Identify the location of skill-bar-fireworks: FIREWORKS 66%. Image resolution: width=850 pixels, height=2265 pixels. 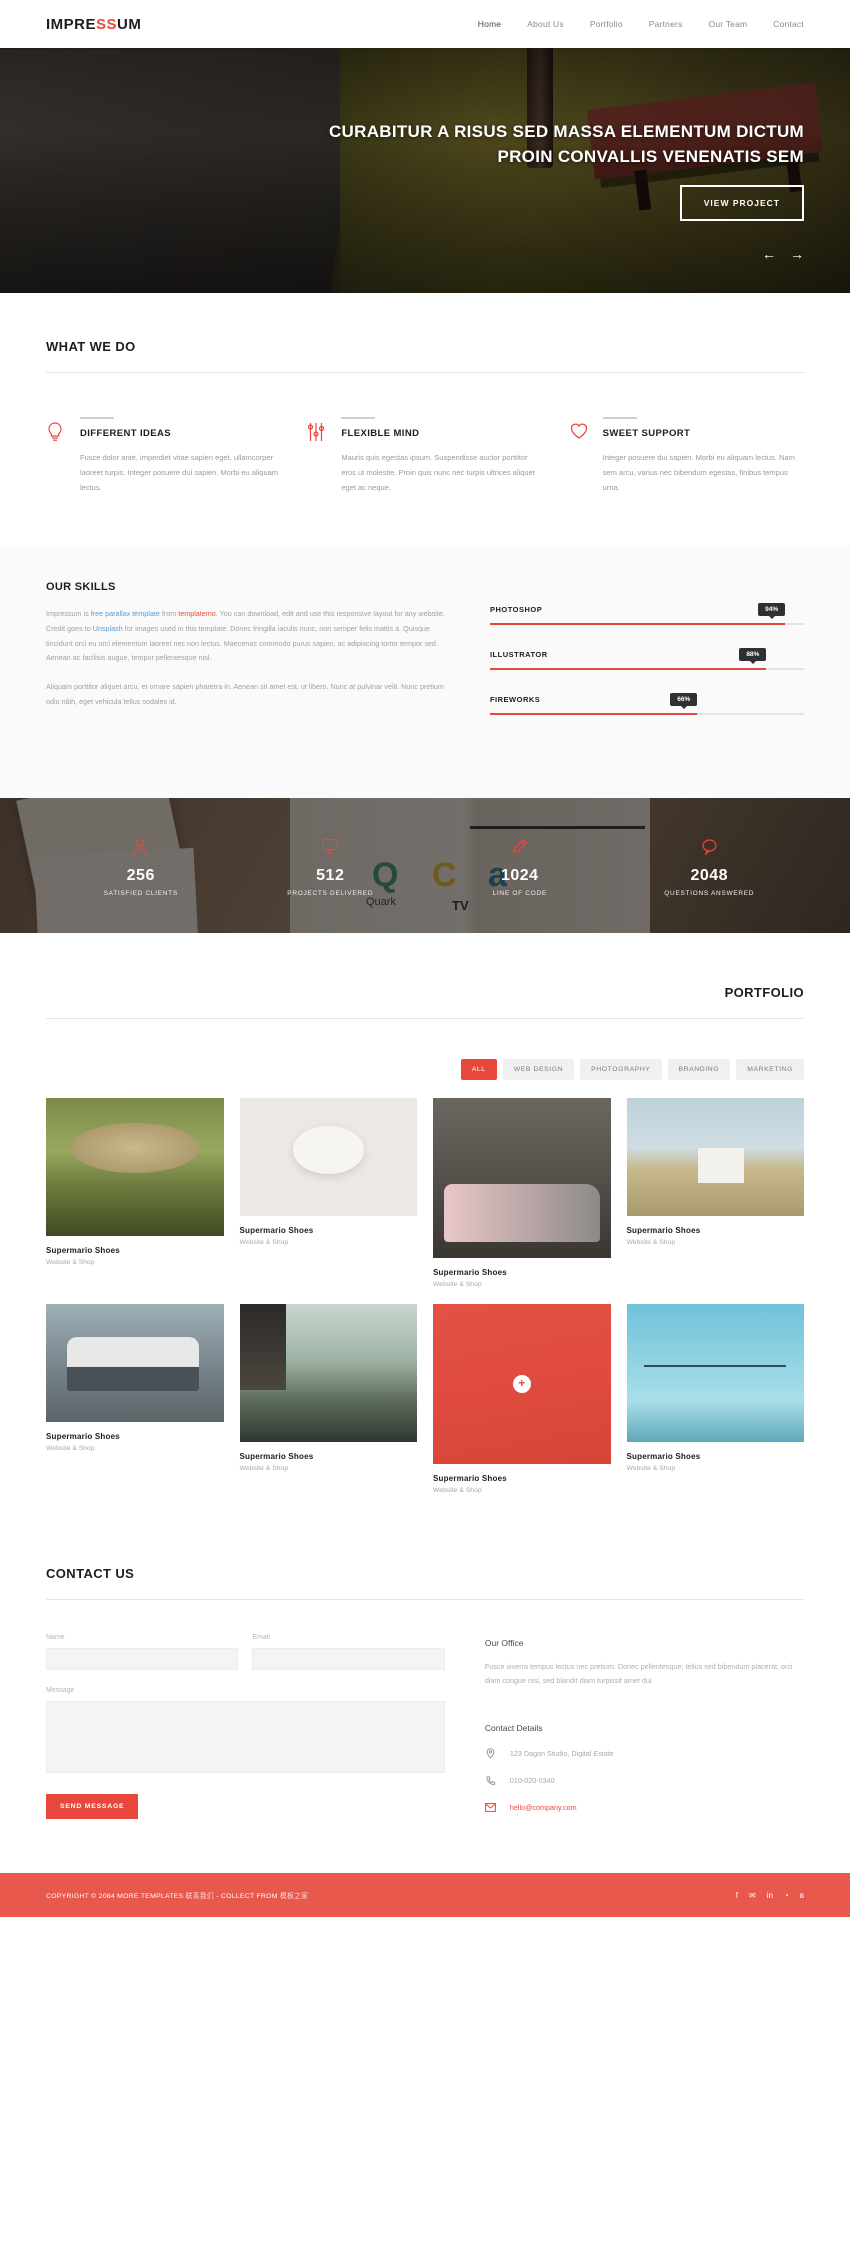
(646, 704).